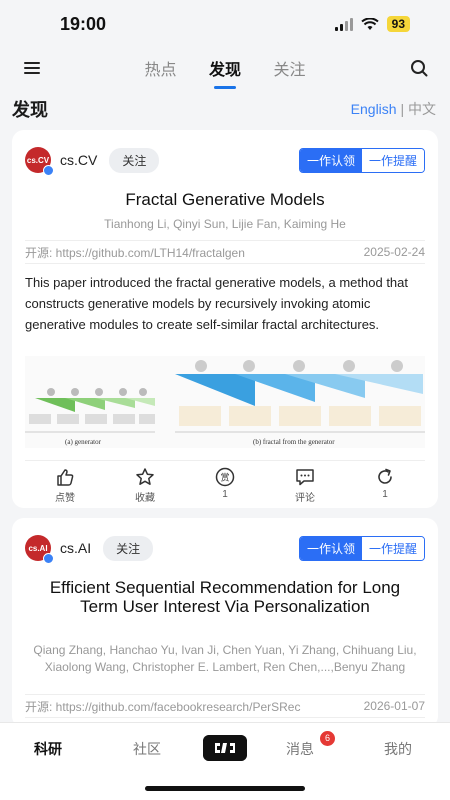 The width and height of the screenshot is (450, 800). I want to click on share-icon, so click(385, 476).